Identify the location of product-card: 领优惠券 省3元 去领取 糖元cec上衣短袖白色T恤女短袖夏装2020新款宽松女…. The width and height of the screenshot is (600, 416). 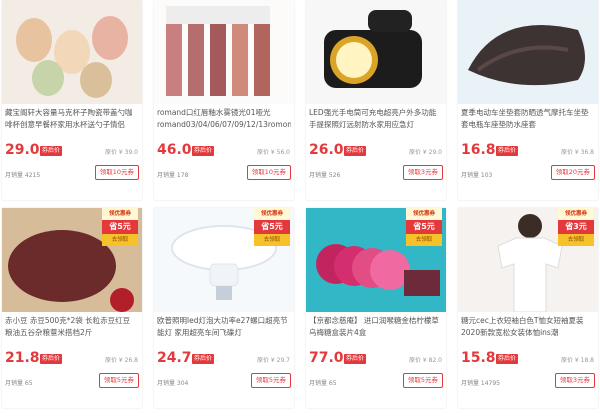
(528, 308).